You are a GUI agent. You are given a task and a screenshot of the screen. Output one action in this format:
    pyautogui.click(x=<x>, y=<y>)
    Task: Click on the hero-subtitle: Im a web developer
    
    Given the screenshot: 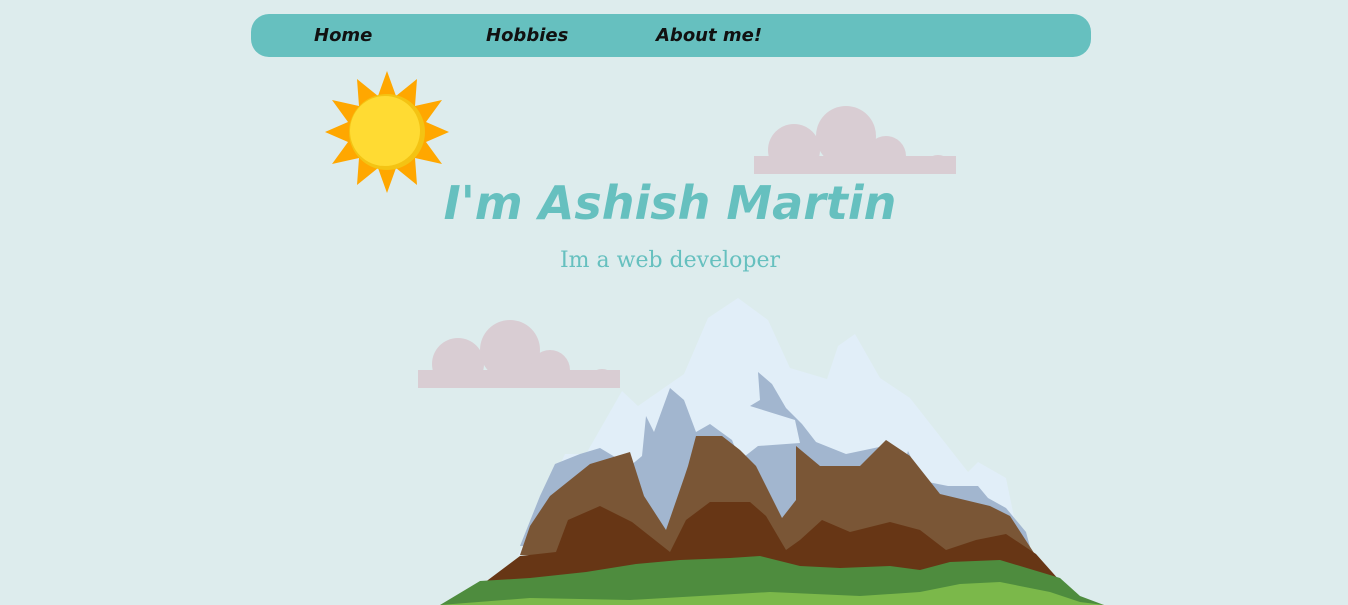 What is the action you would take?
    pyautogui.click(x=670, y=260)
    